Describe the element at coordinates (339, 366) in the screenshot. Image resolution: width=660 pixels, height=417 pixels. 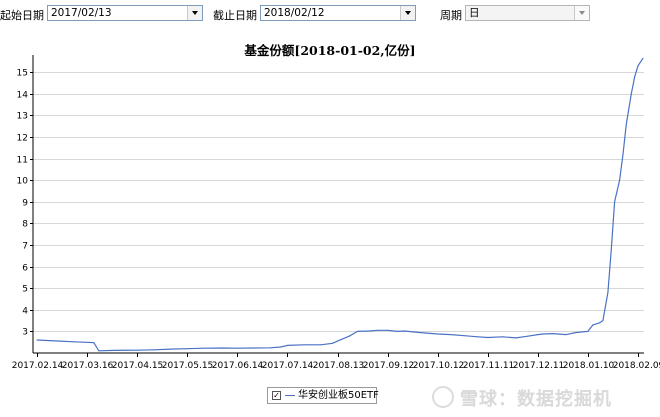
I see `x-tick-label: 2017.08.13` at that location.